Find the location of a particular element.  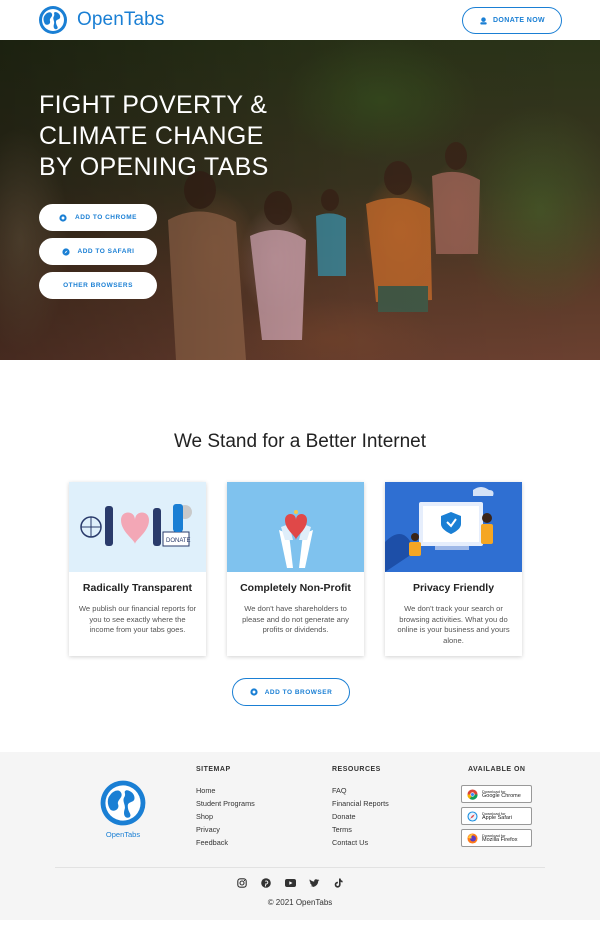

other-browsers-button: OTHER BROWSERS is located at coordinates (98, 285).